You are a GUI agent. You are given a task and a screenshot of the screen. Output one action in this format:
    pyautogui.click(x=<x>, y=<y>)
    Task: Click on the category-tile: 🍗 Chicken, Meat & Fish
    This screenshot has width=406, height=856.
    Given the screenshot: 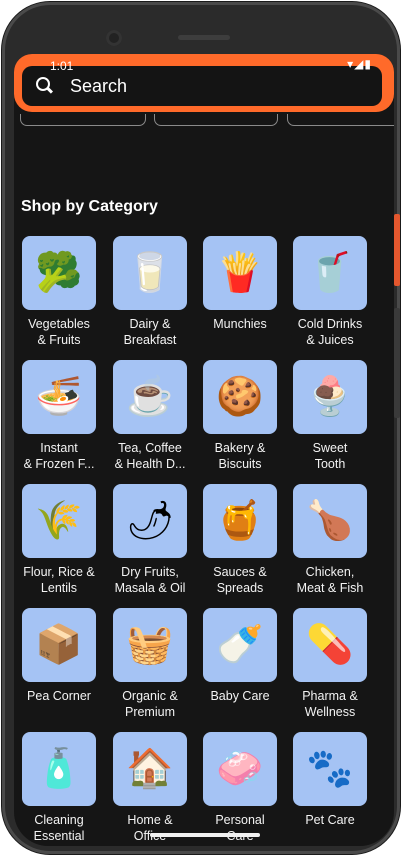 What is the action you would take?
    pyautogui.click(x=330, y=540)
    